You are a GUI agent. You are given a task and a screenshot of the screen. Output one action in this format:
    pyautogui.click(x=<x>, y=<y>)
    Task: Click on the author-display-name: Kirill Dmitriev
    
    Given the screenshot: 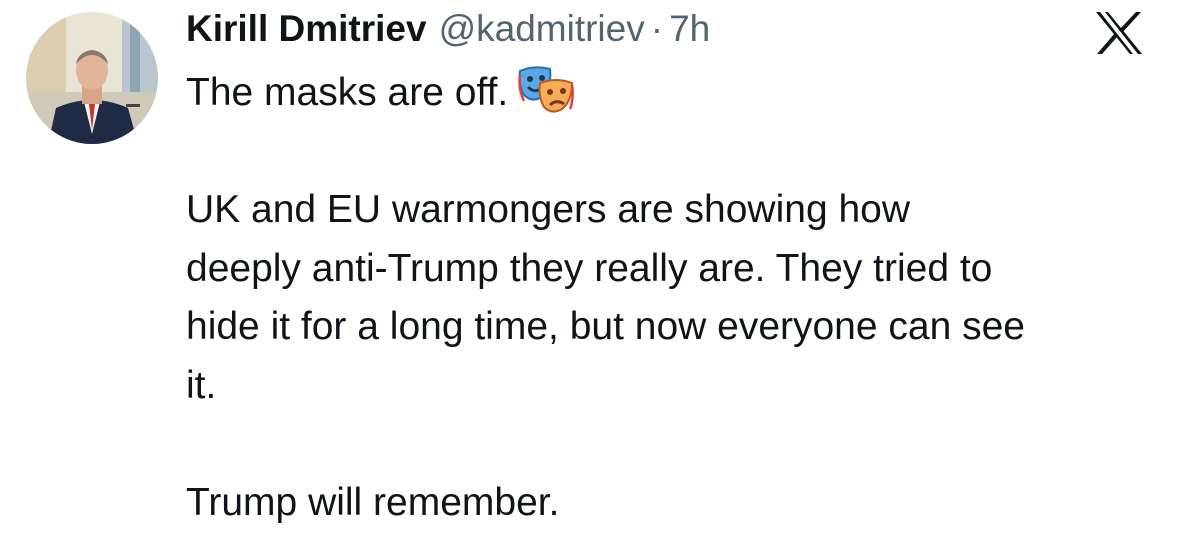 What is the action you would take?
    pyautogui.click(x=306, y=29)
    